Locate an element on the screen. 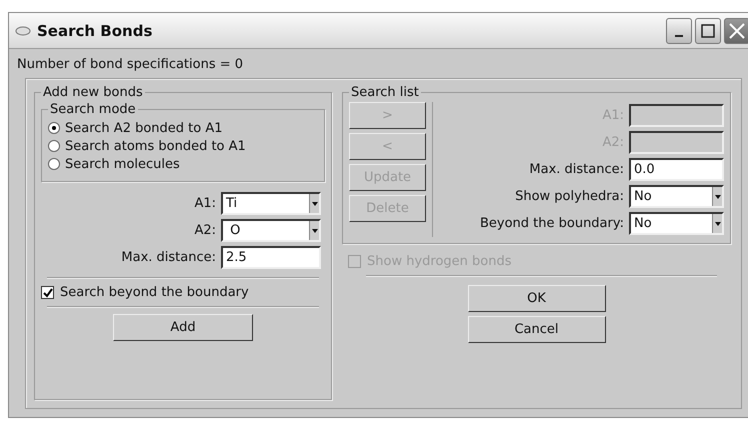  field-label: Beyond the boundary: is located at coordinates (552, 223).